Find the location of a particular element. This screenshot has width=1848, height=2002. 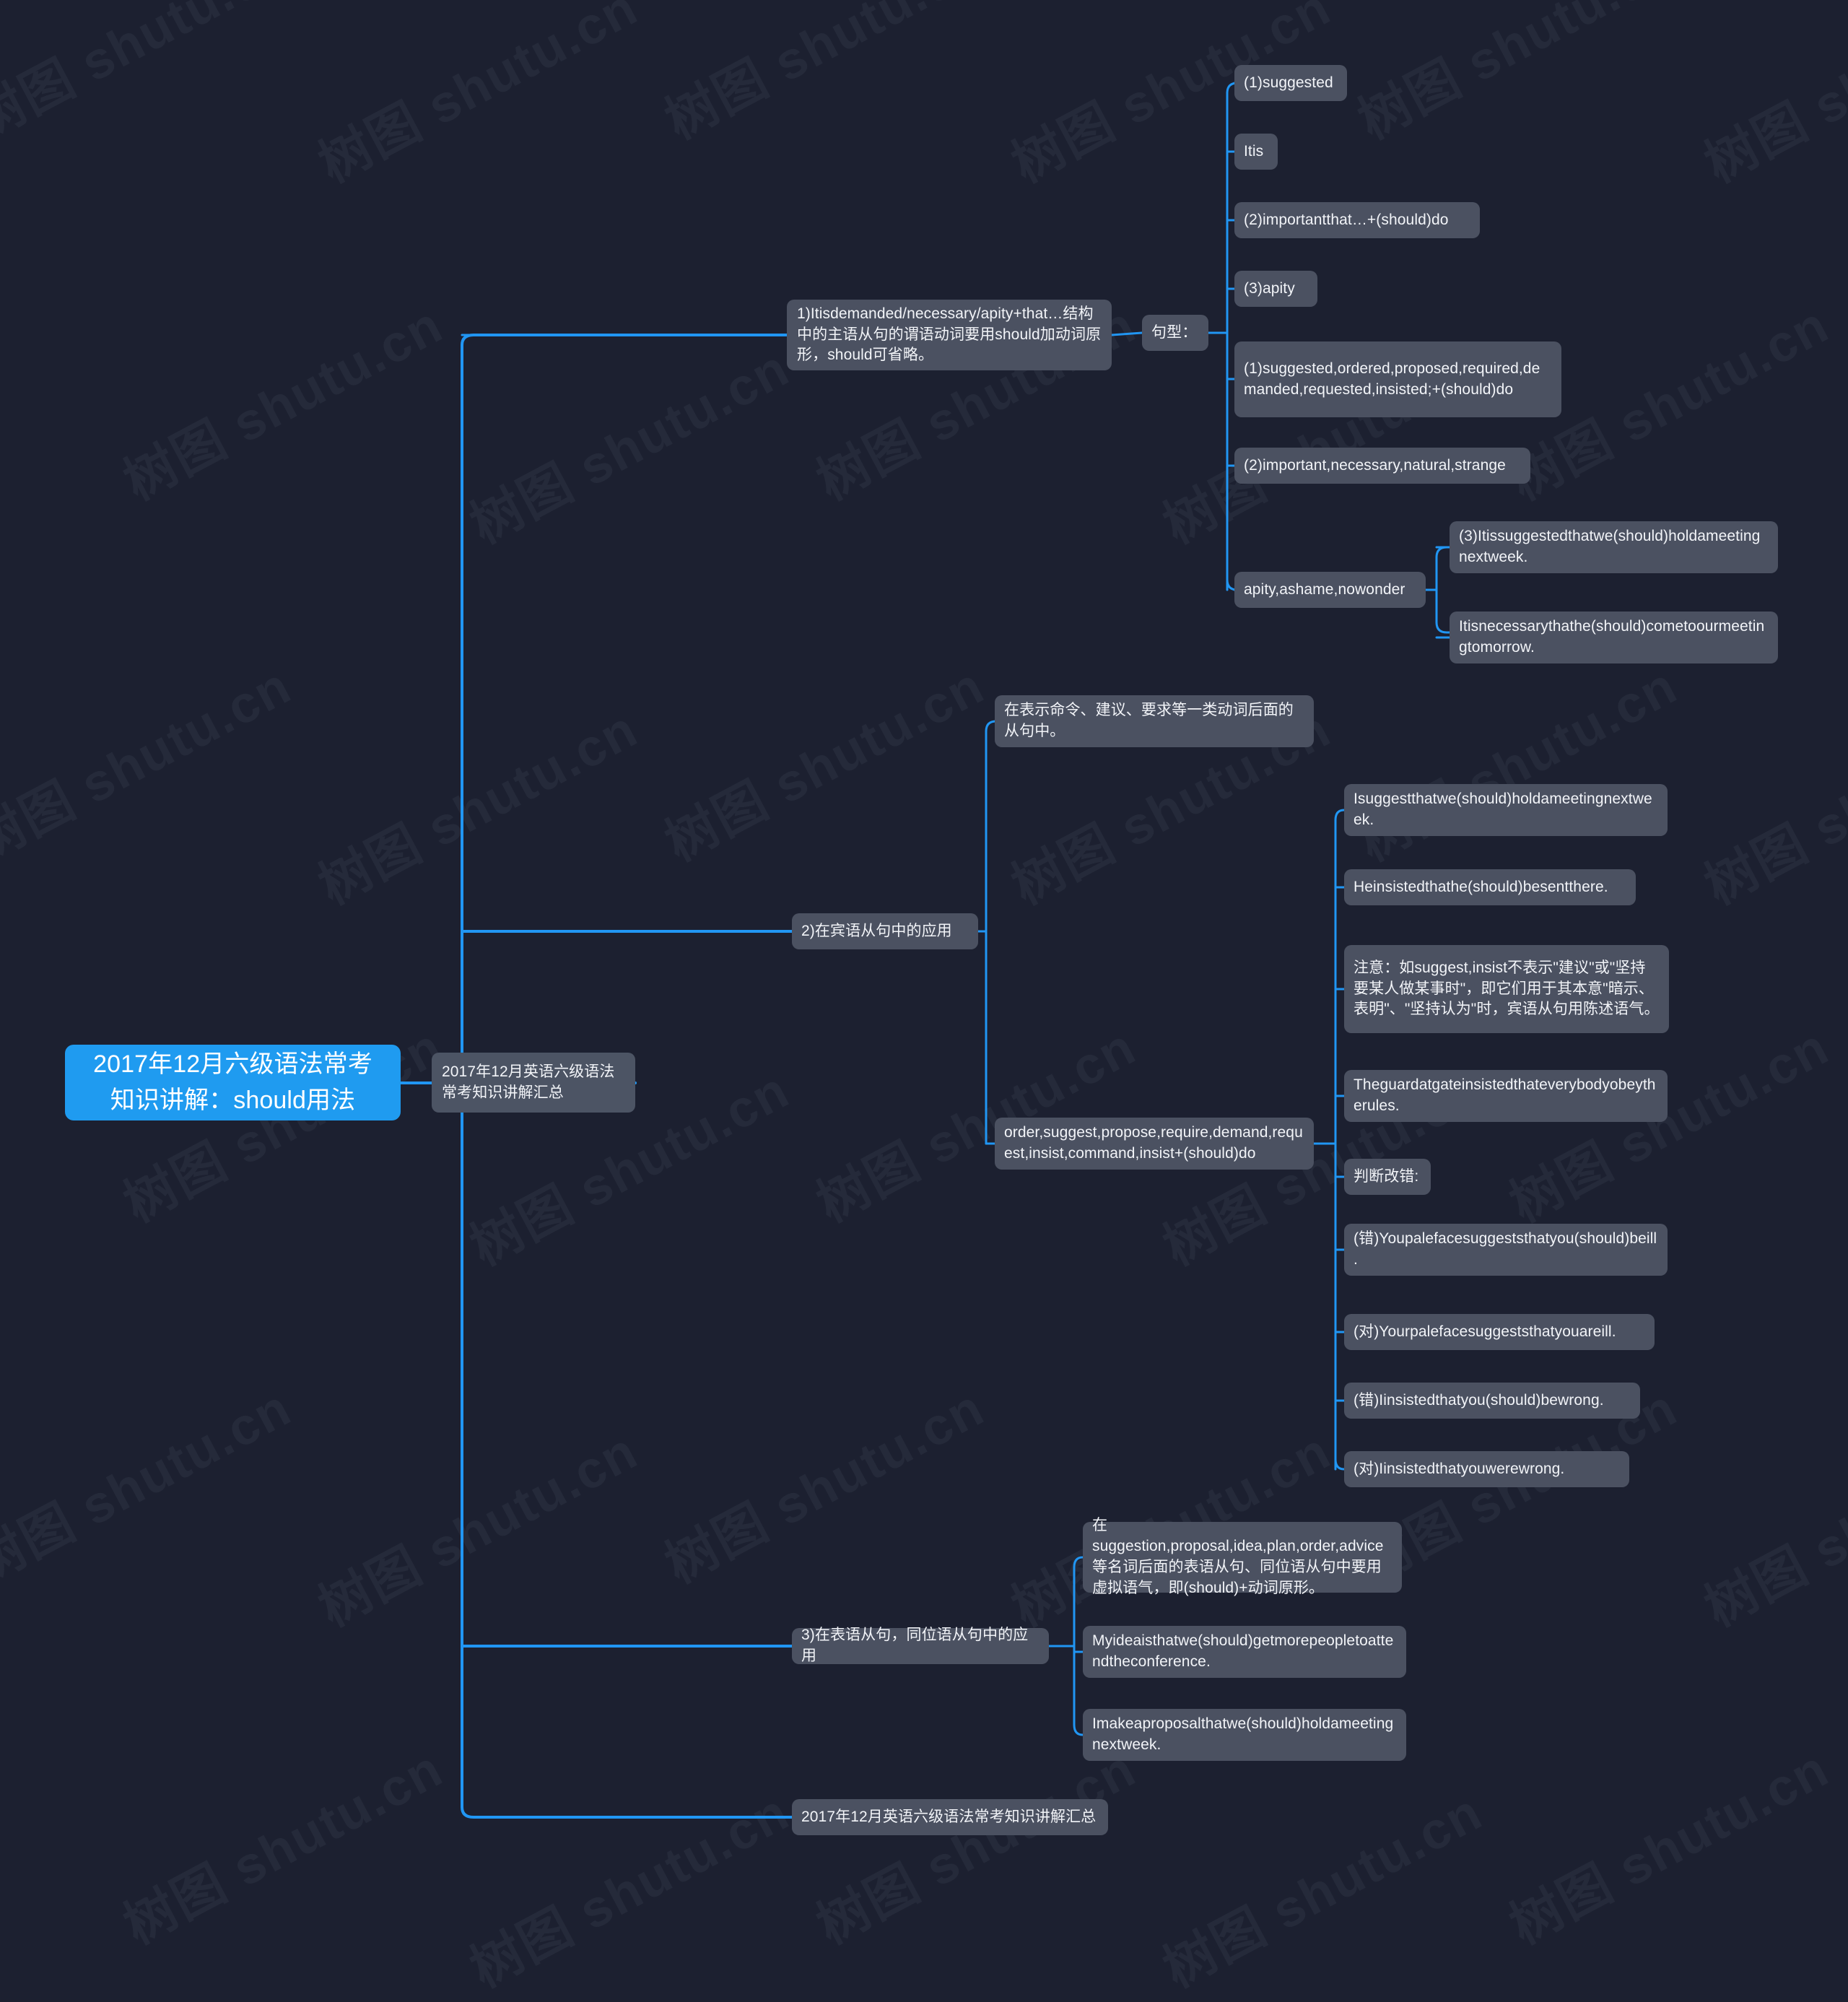

b2-right-1: (对)Yourpalefacesuggeststhatyouareill. is located at coordinates (1500, 1332).